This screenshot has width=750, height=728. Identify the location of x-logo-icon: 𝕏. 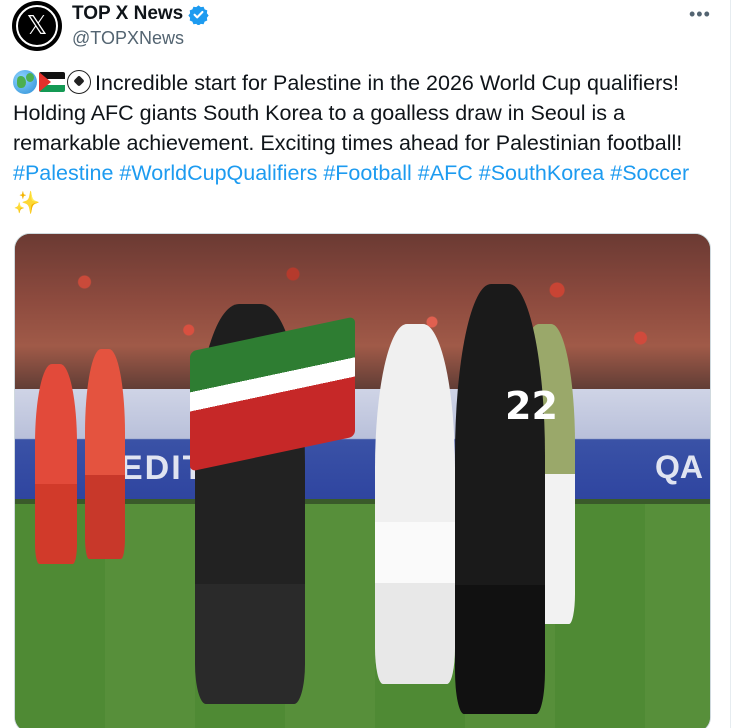
(37, 26).